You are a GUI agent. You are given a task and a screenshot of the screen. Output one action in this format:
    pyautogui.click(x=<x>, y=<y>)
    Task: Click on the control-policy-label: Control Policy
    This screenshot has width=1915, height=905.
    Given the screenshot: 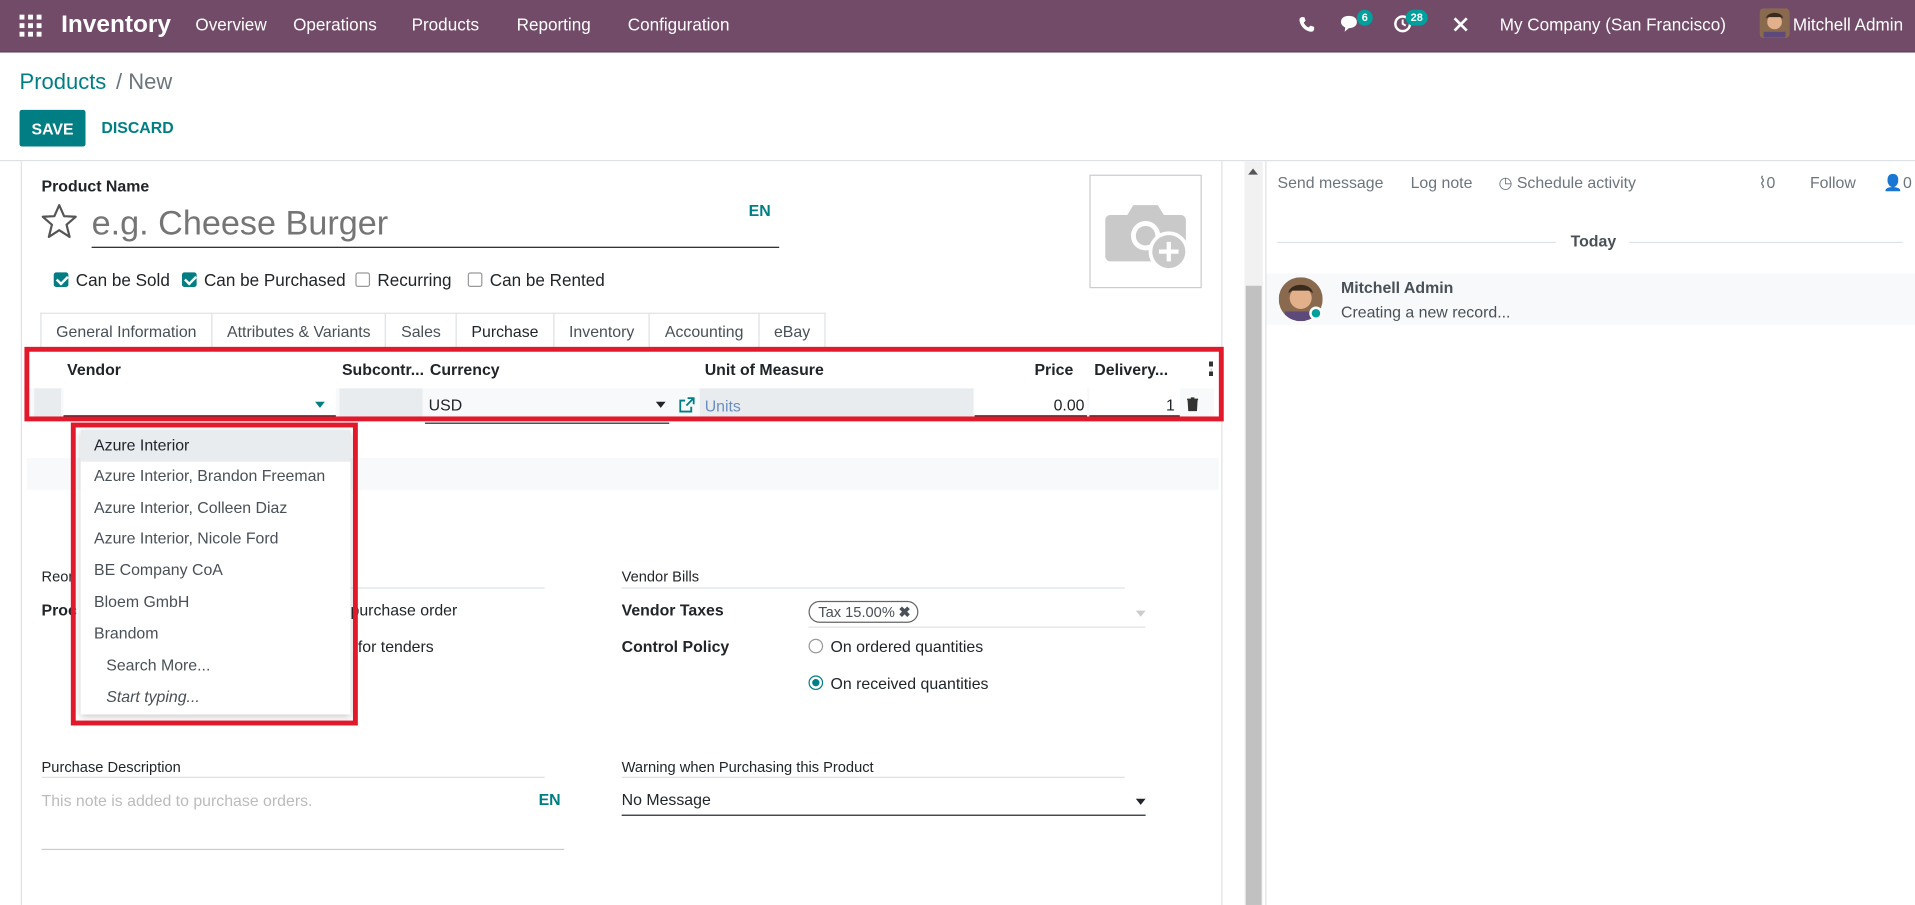 What is the action you would take?
    pyautogui.click(x=675, y=646)
    